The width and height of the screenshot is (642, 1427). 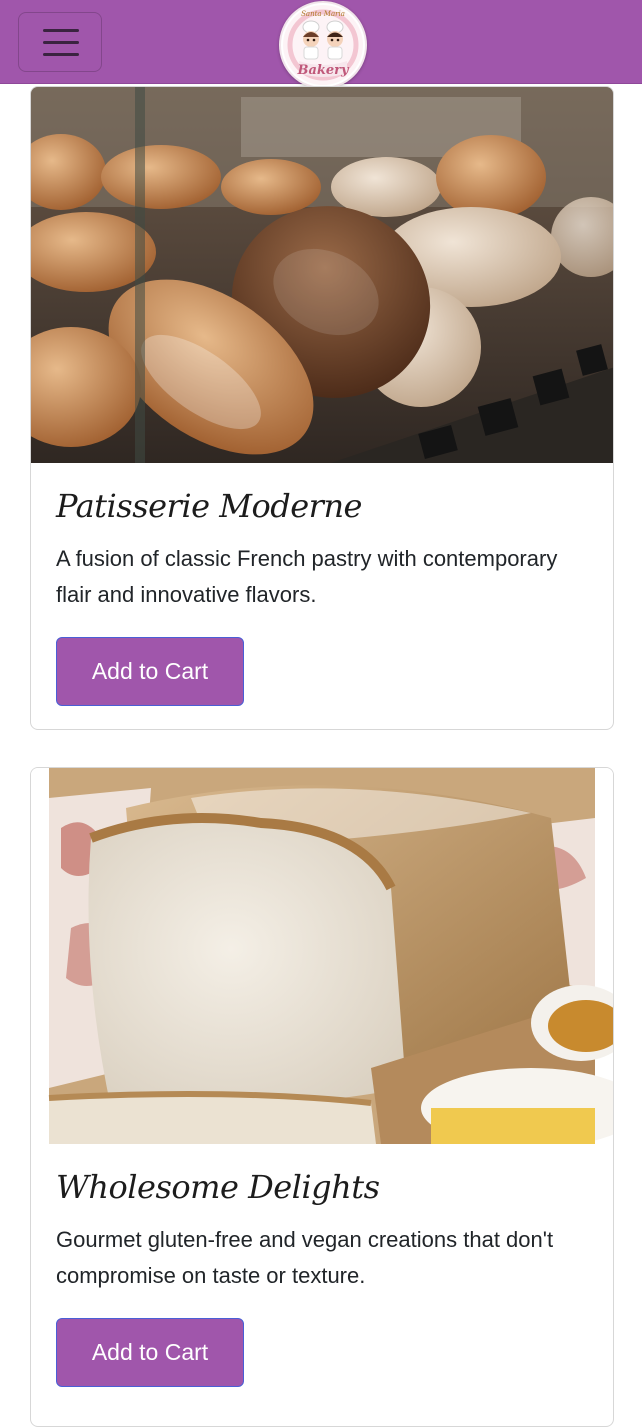 I want to click on product-title: Patisserie Moderne, so click(x=209, y=506).